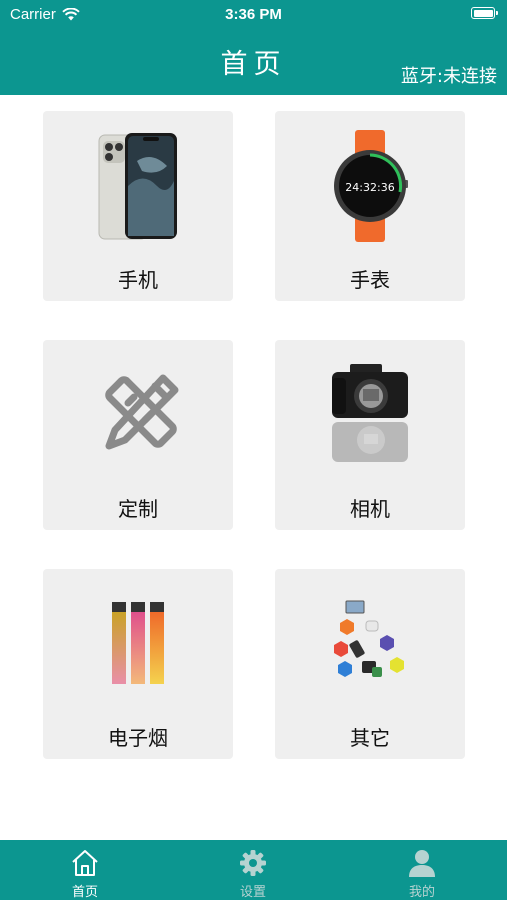 The width and height of the screenshot is (507, 900). What do you see at coordinates (422, 863) in the screenshot?
I see `user-icon` at bounding box center [422, 863].